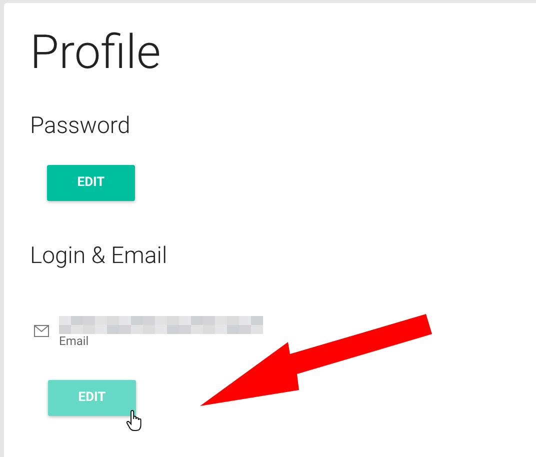 This screenshot has width=536, height=457. I want to click on mail-icon, so click(41, 331).